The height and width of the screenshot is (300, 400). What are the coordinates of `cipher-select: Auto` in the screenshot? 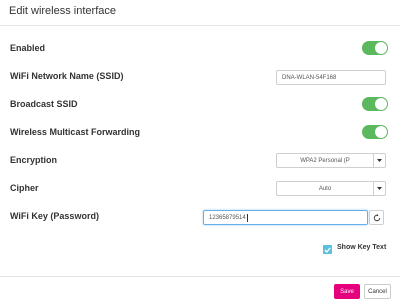 It's located at (331, 188).